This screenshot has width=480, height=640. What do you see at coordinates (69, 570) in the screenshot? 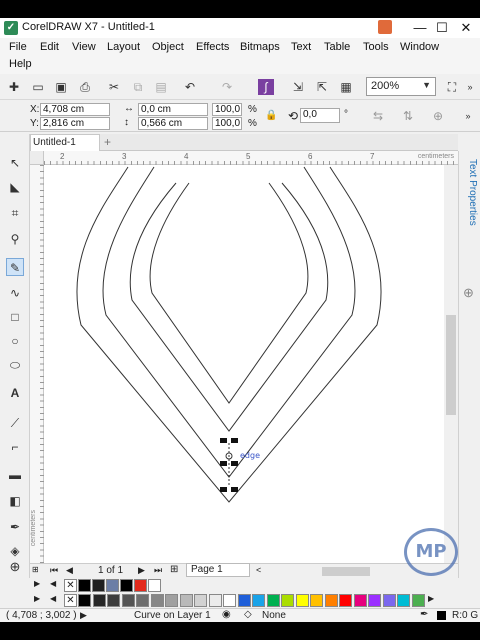
I see `previous-page-icon: ◀` at bounding box center [69, 570].